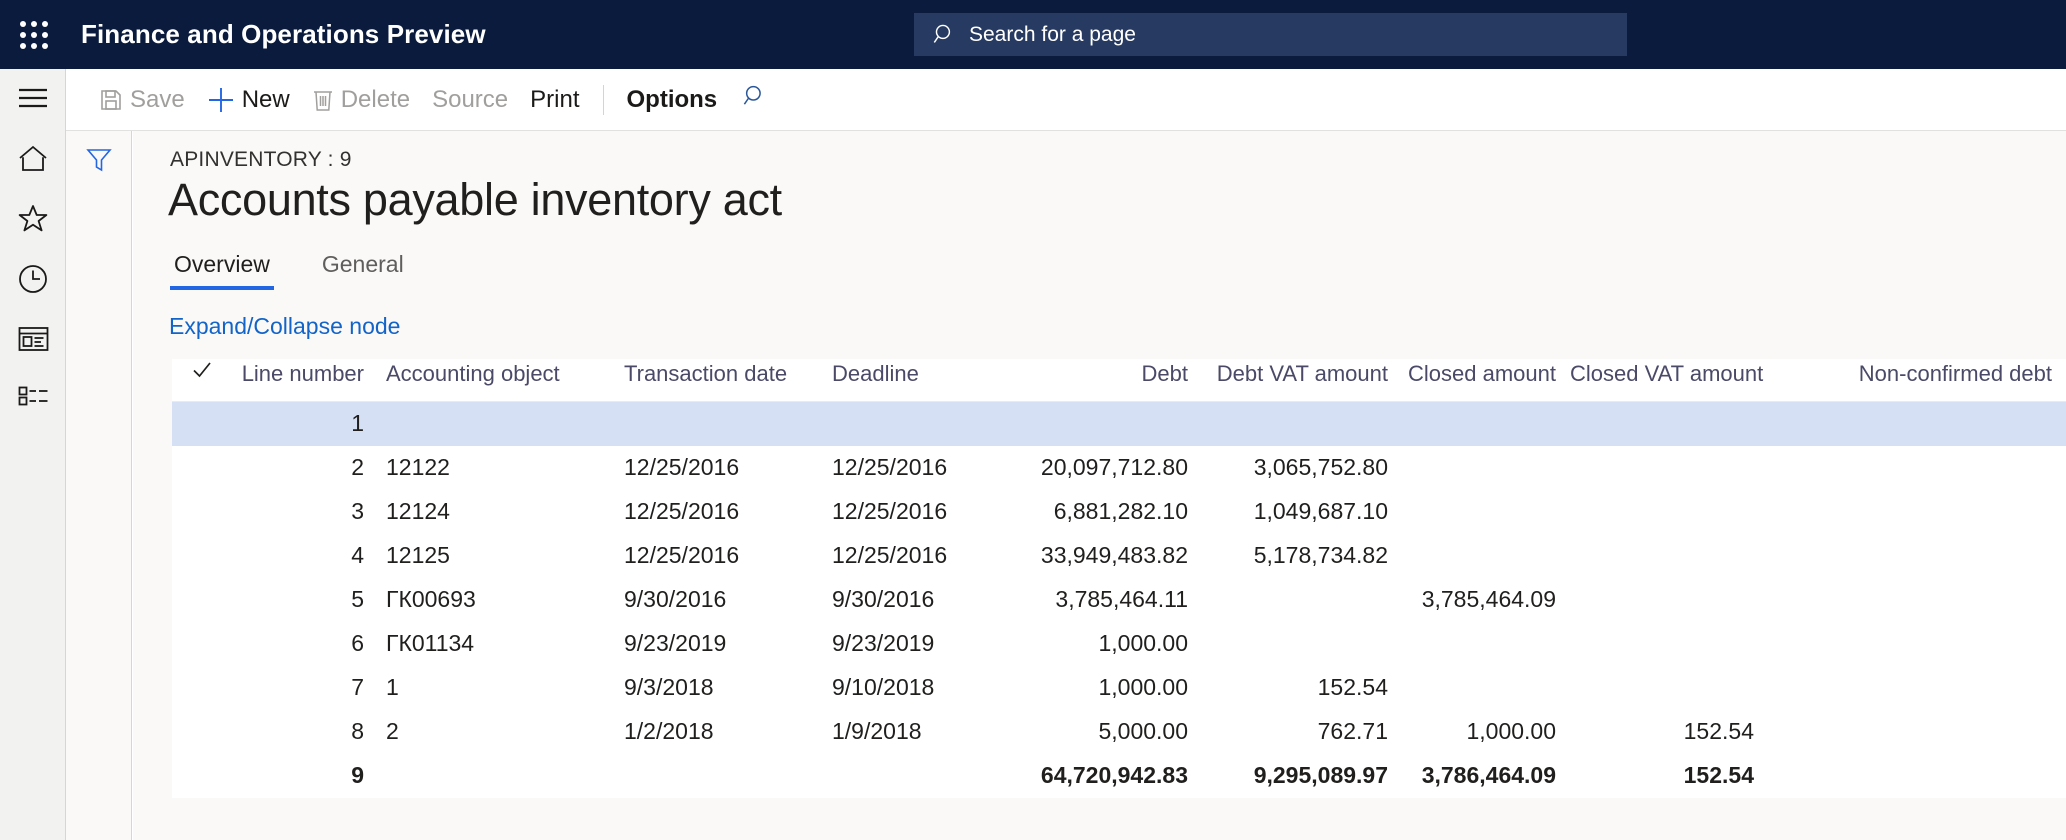  I want to click on cell-line-number: 3, so click(305, 511).